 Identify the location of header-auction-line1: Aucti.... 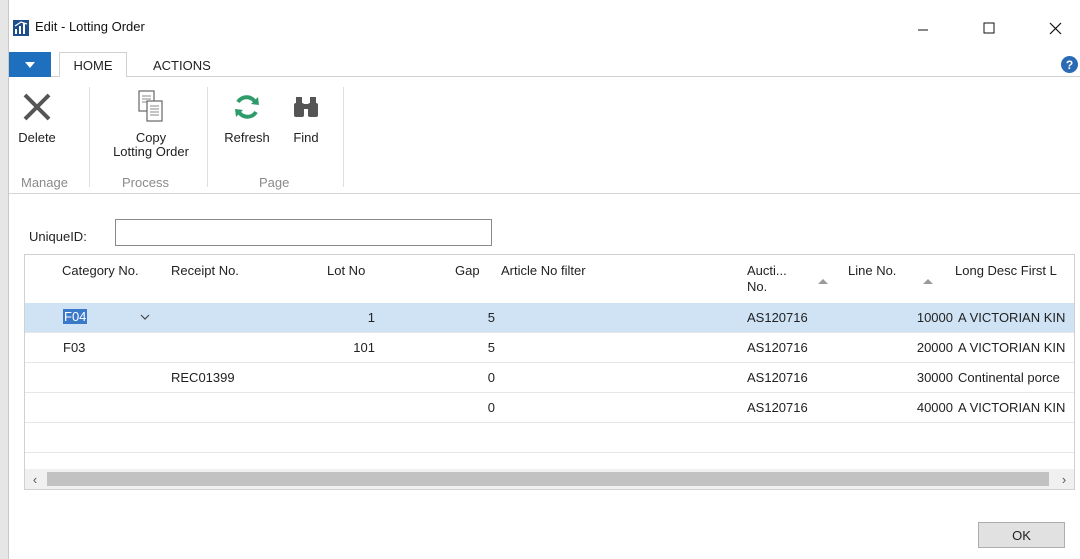
(767, 270).